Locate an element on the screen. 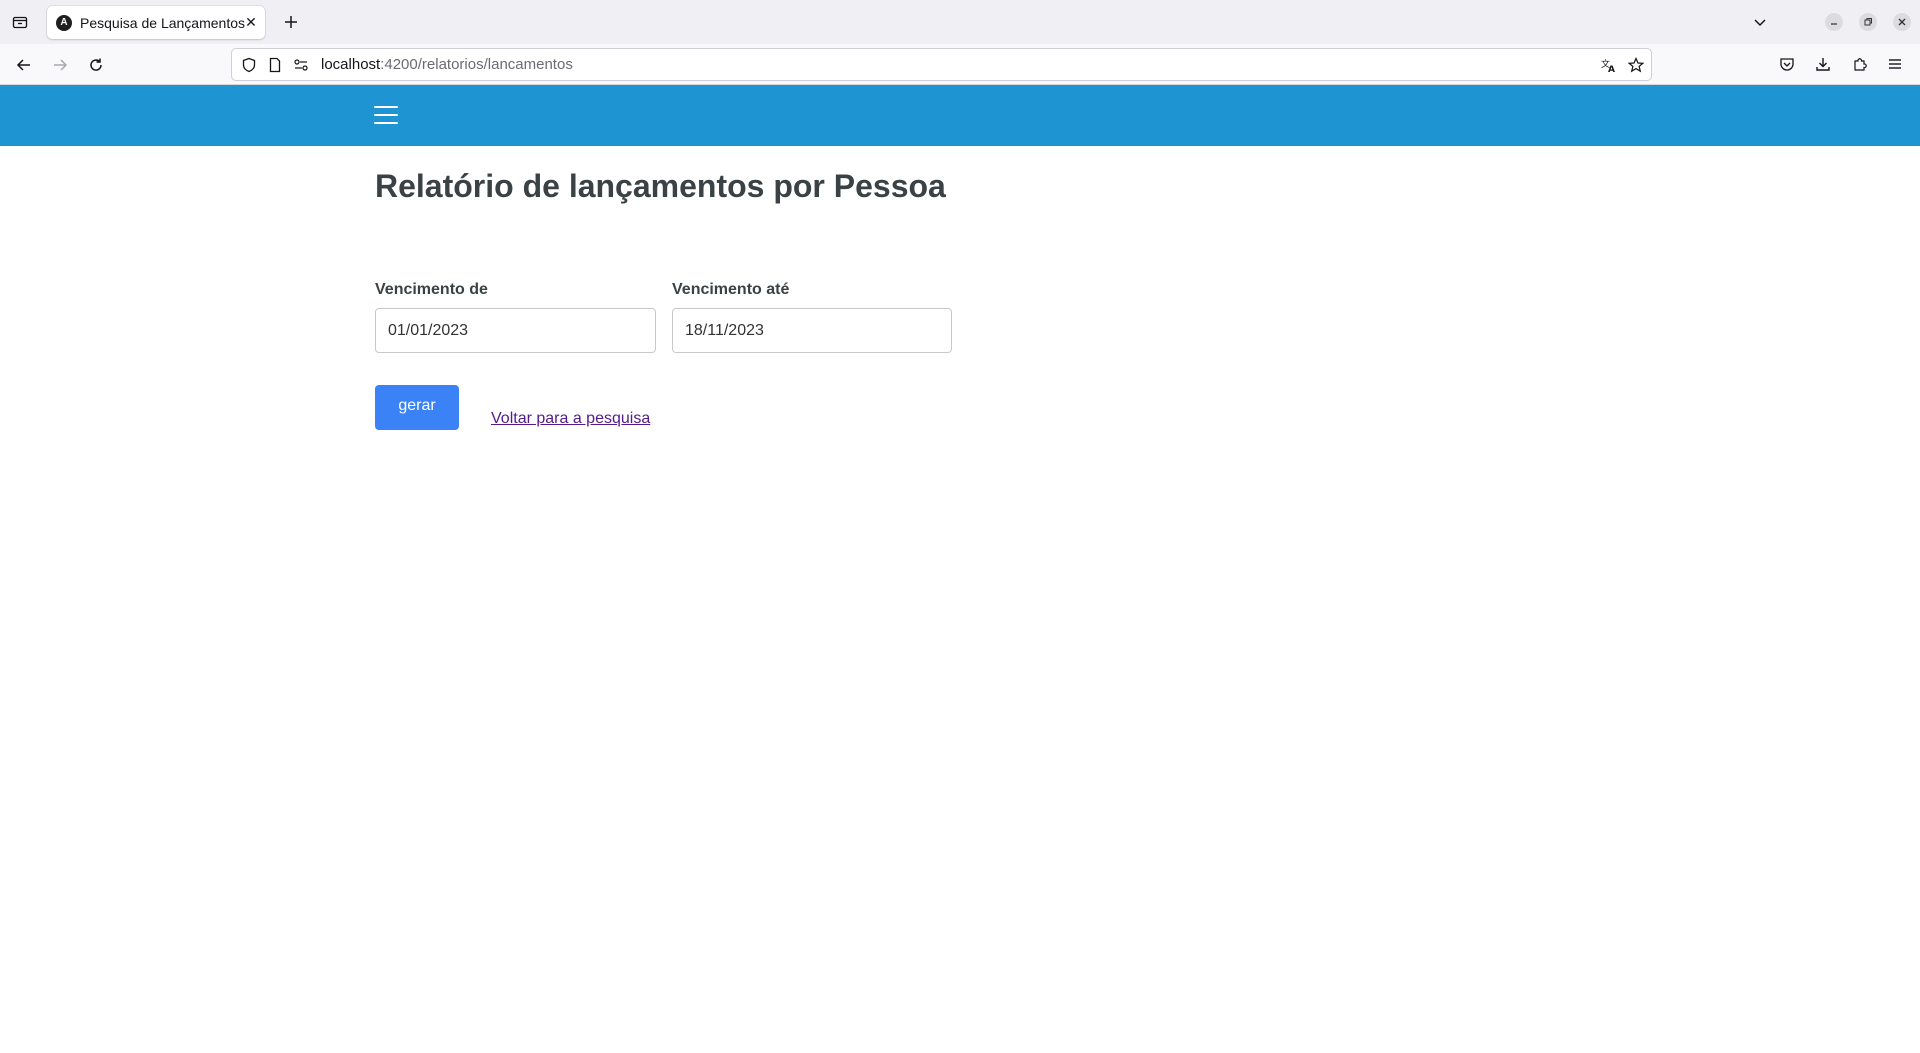 This screenshot has width=1920, height=1053. pocket-icon is located at coordinates (1787, 64).